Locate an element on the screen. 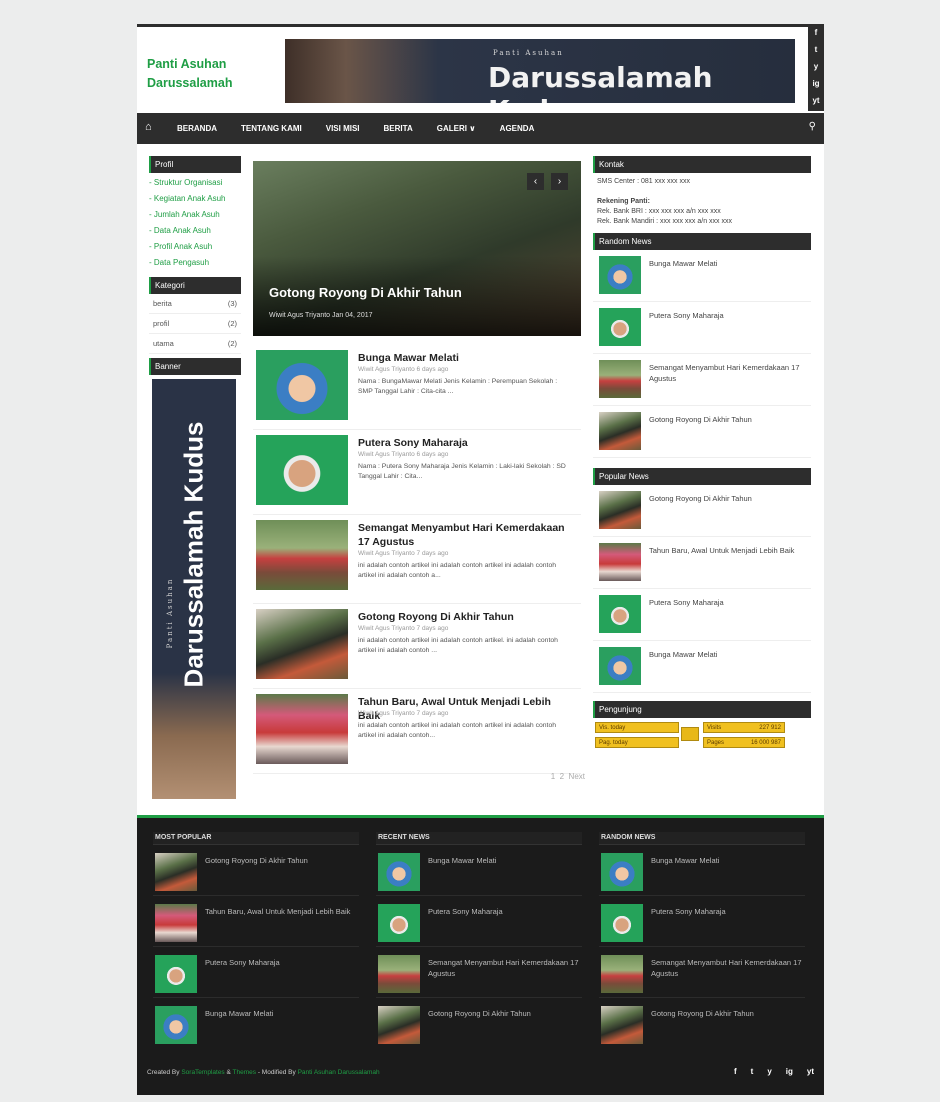  footer-news-item: Bunga Mawar Melati is located at coordinates (256, 1023).